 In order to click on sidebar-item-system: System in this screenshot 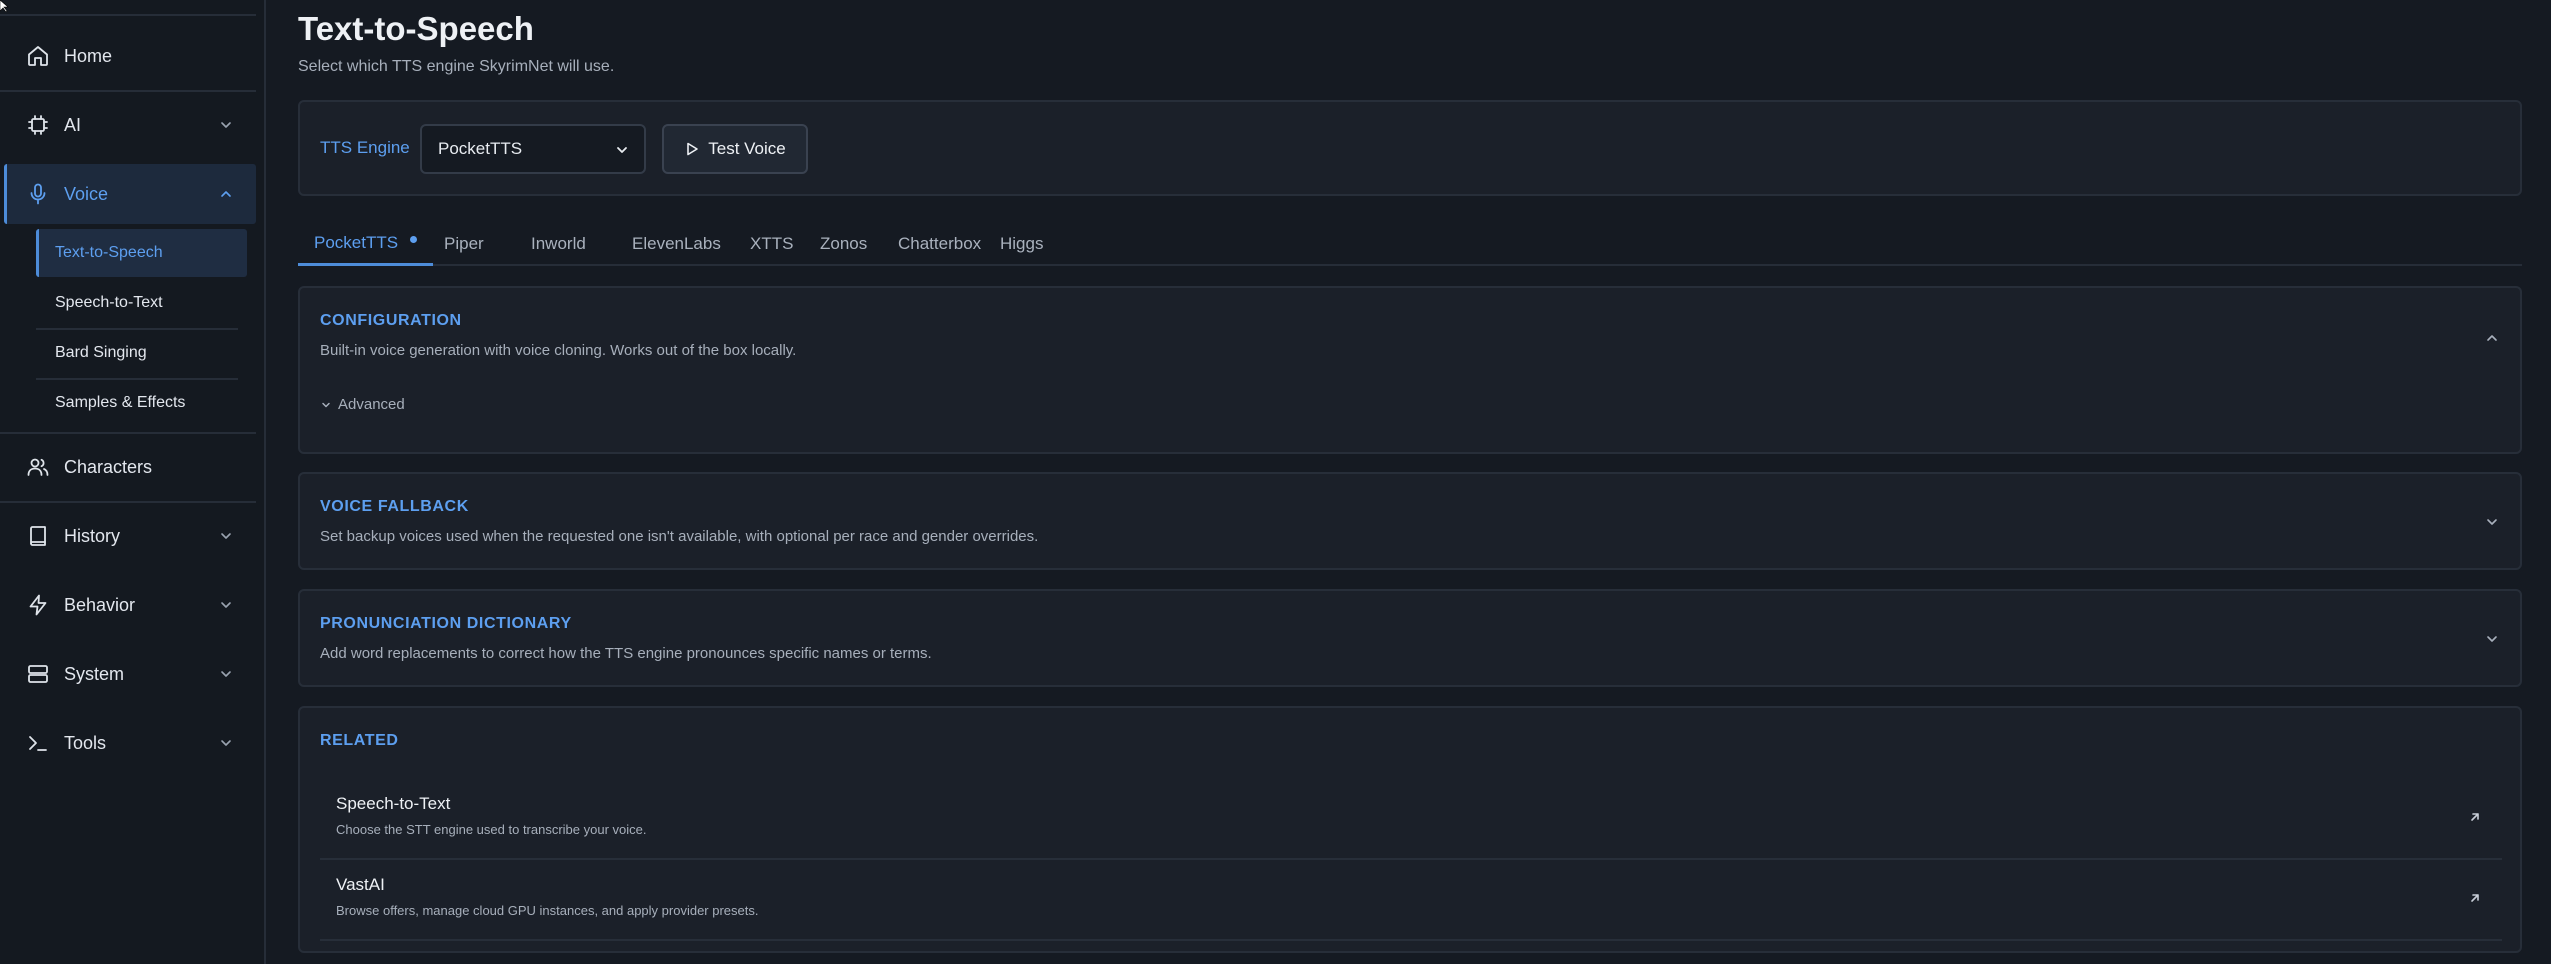, I will do `click(130, 674)`.